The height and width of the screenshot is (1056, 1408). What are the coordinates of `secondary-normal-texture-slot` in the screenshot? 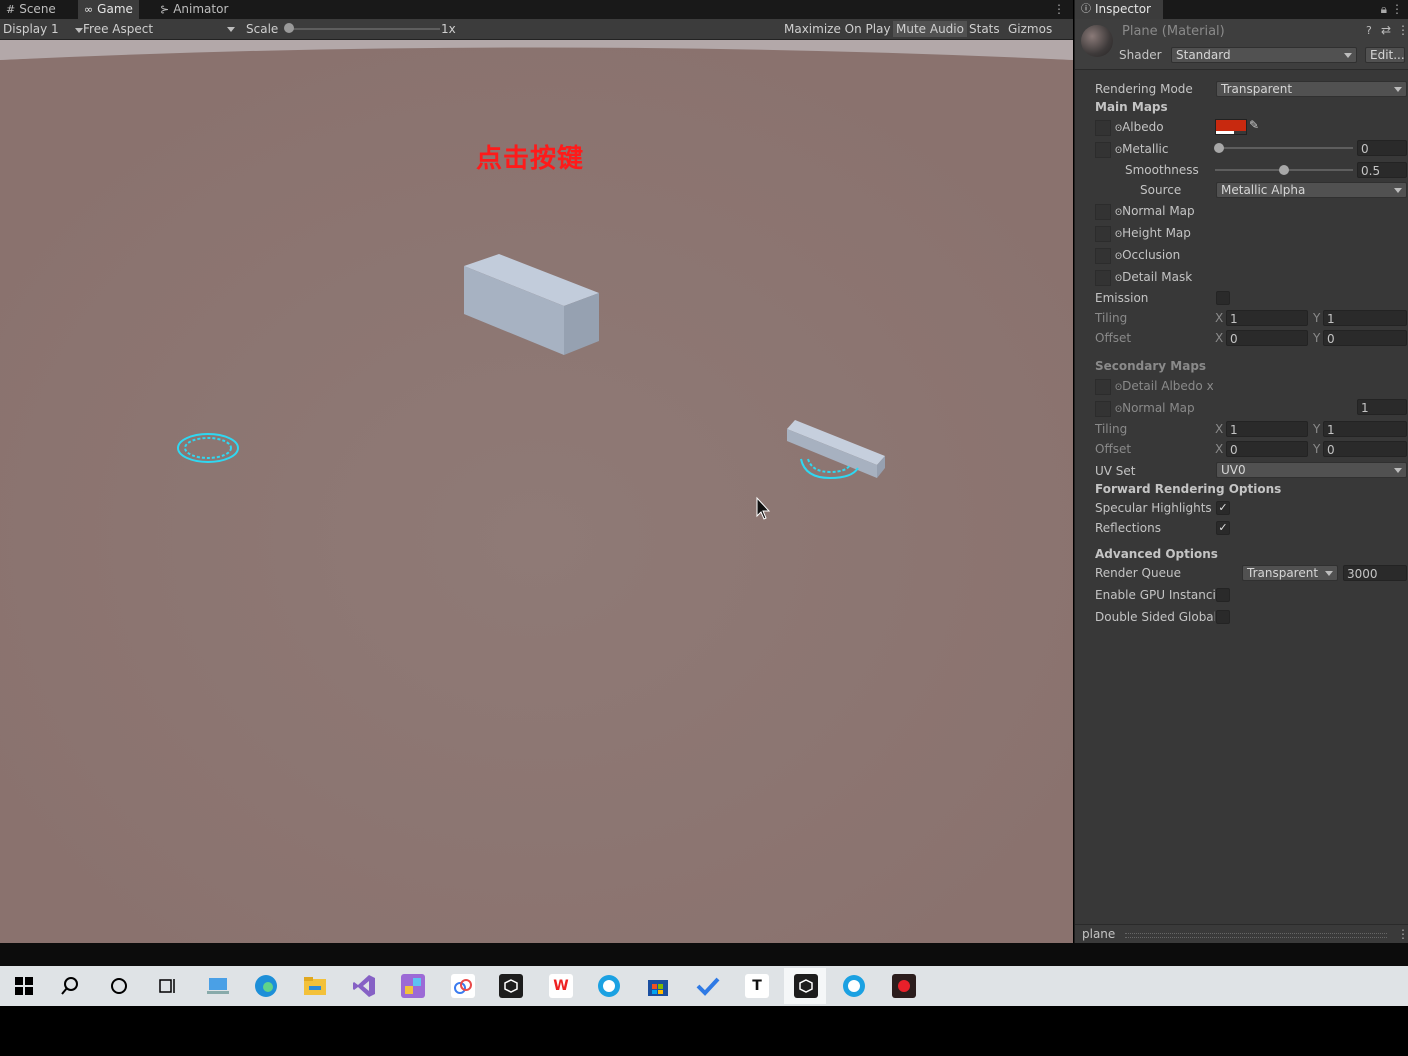 It's located at (1103, 409).